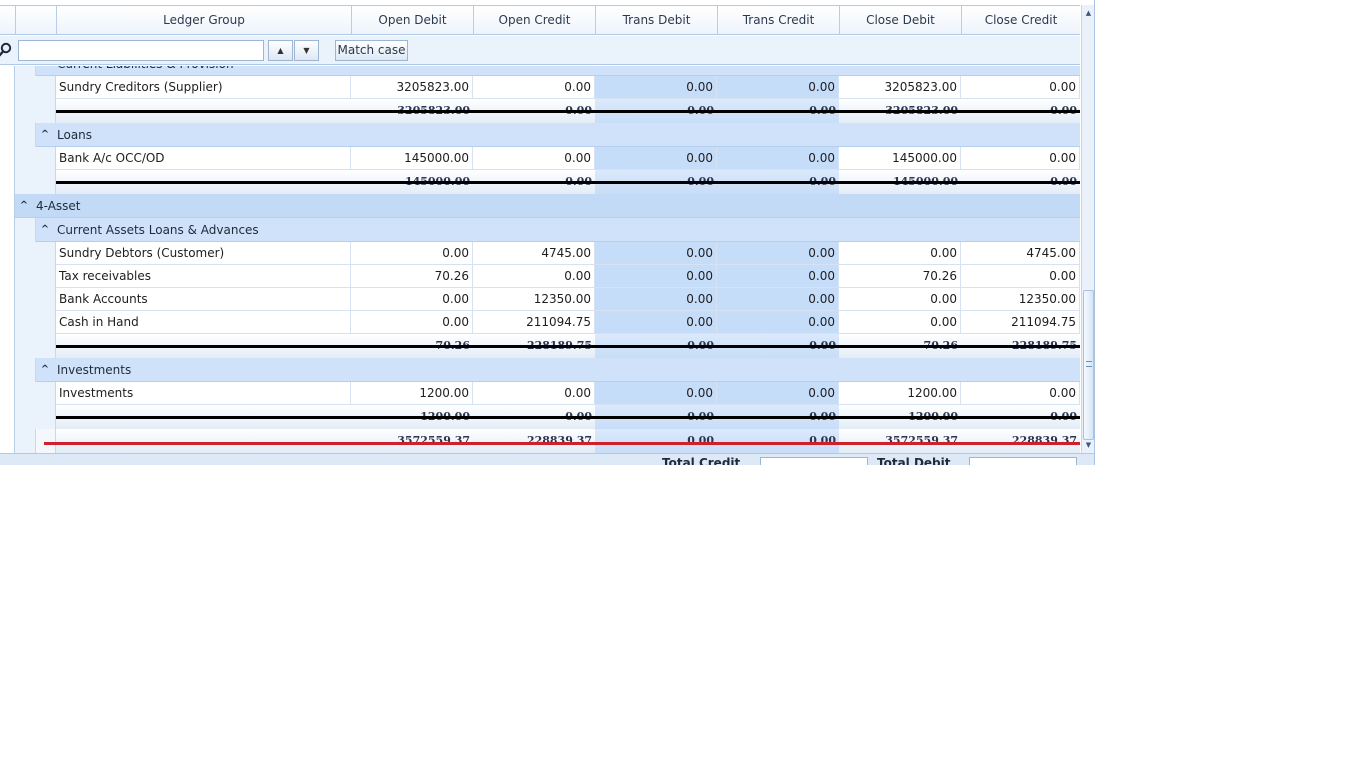 Image resolution: width=1366 pixels, height=768 pixels. Describe the element at coordinates (203, 322) in the screenshot. I see `ledger-name-cell: Cash in Hand` at that location.